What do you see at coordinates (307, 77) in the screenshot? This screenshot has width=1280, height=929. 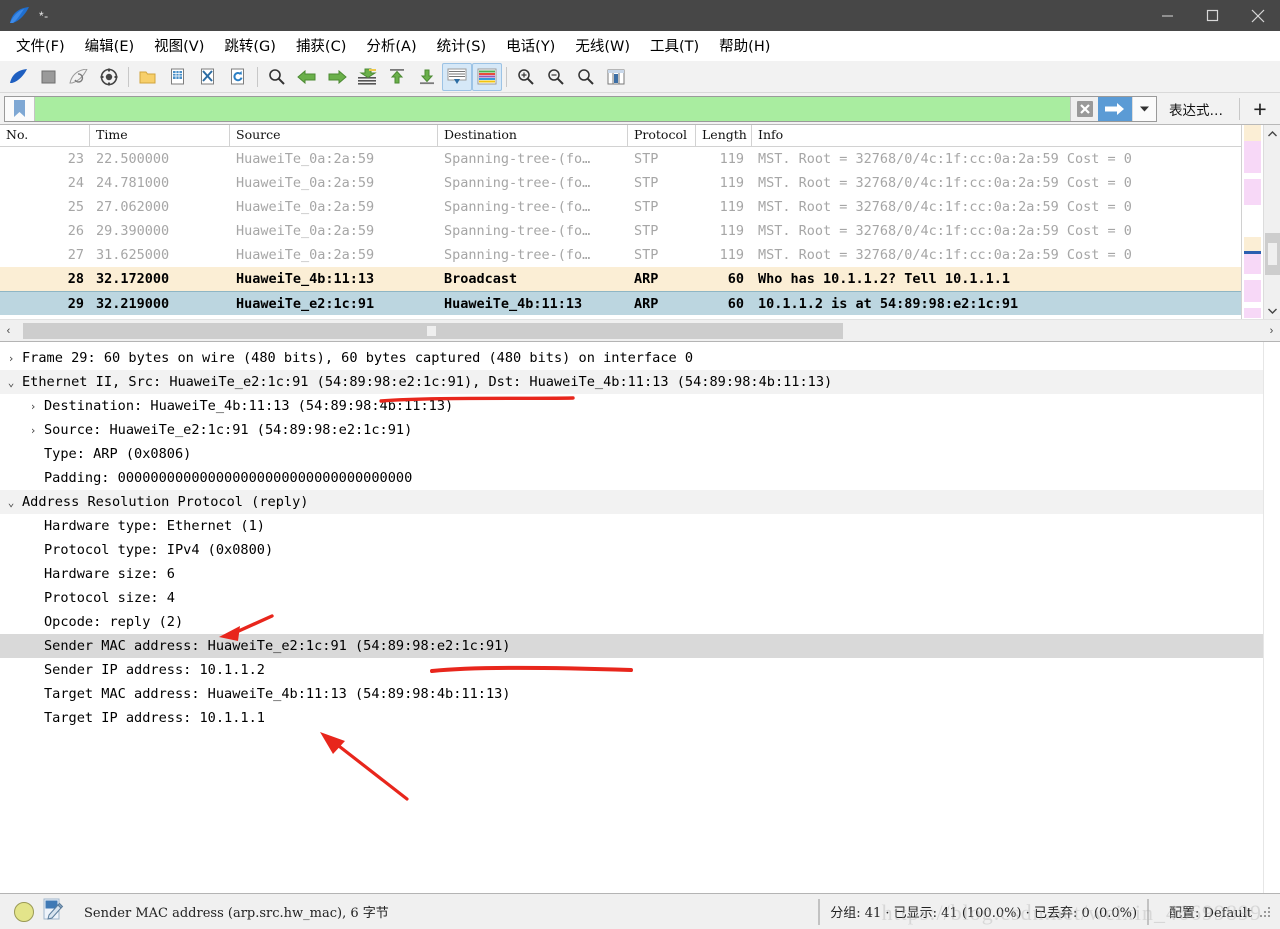 I see `go-back-icon` at bounding box center [307, 77].